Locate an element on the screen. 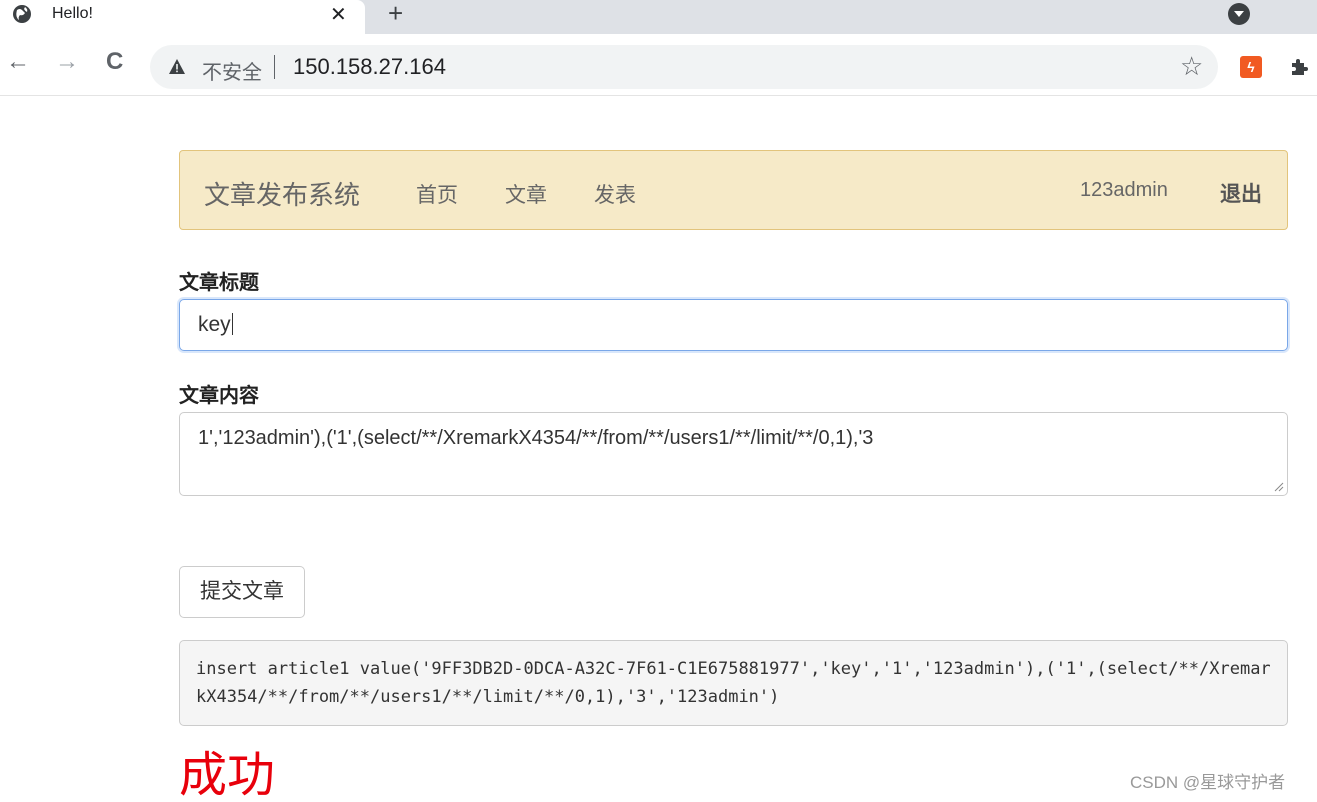 Image resolution: width=1317 pixels, height=802 pixels. forward-button: → is located at coordinates (67, 62).